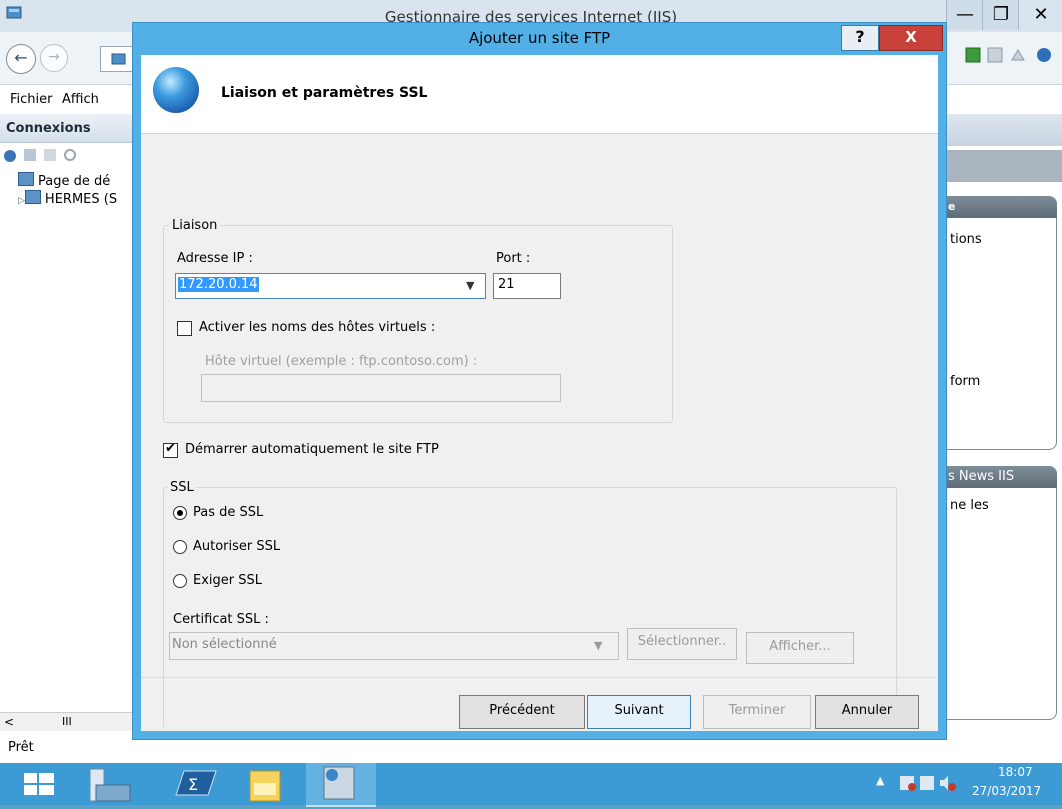  Describe the element at coordinates (381, 388) in the screenshot. I see `virtual-host-input` at that location.